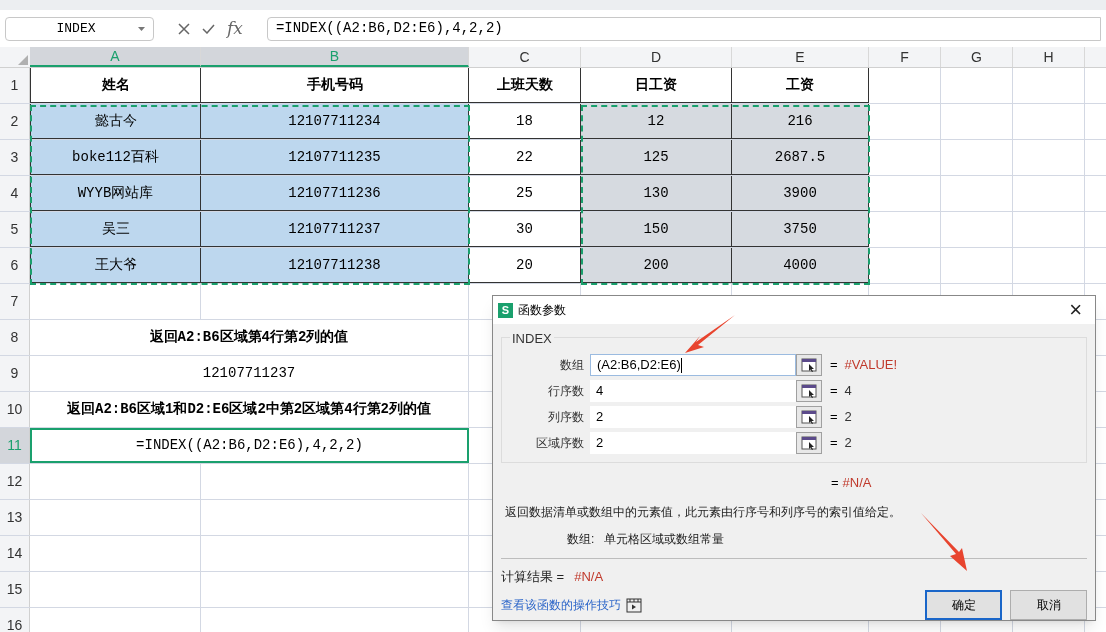 This screenshot has width=1106, height=632. Describe the element at coordinates (533, 576) in the screenshot. I see `calc-result-label: 计算结果 =` at that location.